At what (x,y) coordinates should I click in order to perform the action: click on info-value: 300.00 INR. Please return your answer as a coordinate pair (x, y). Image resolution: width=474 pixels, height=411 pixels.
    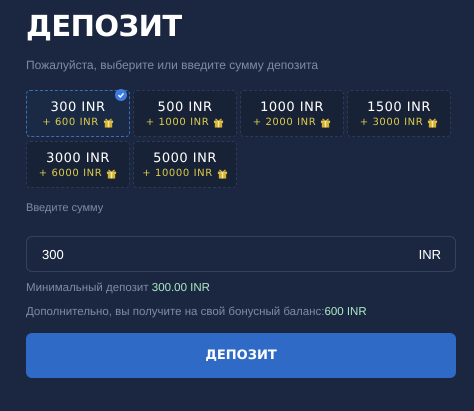
    Looking at the image, I should click on (181, 288).